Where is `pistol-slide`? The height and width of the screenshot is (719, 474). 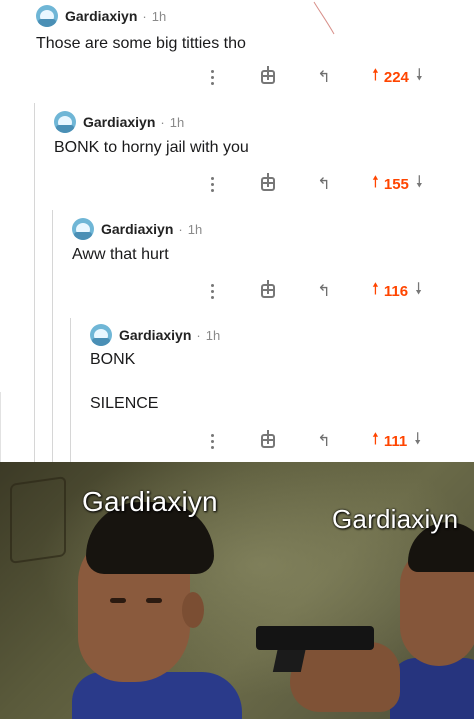
pistol-slide is located at coordinates (315, 638).